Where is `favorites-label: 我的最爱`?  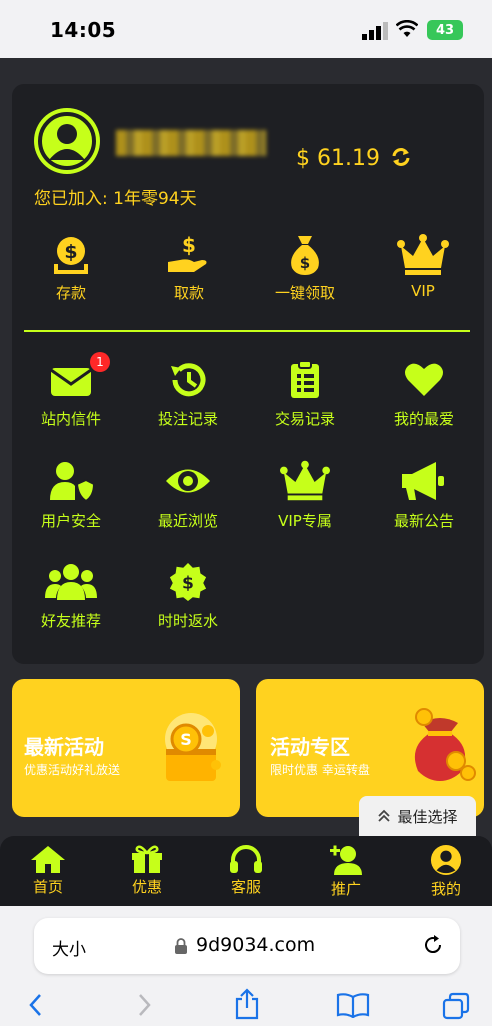 favorites-label: 我的最爱 is located at coordinates (423, 419).